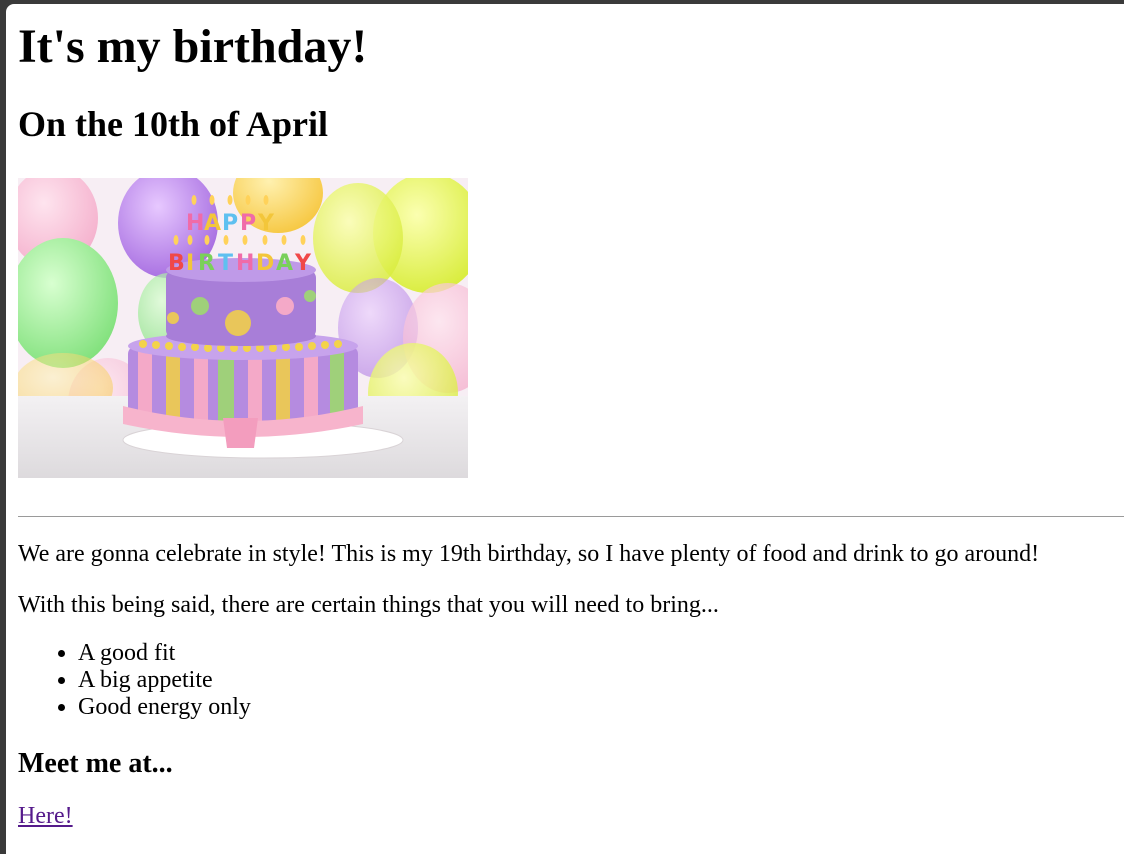  I want to click on birthday-cake-image: H A P P Y B I R T H D A Y, so click(243, 328).